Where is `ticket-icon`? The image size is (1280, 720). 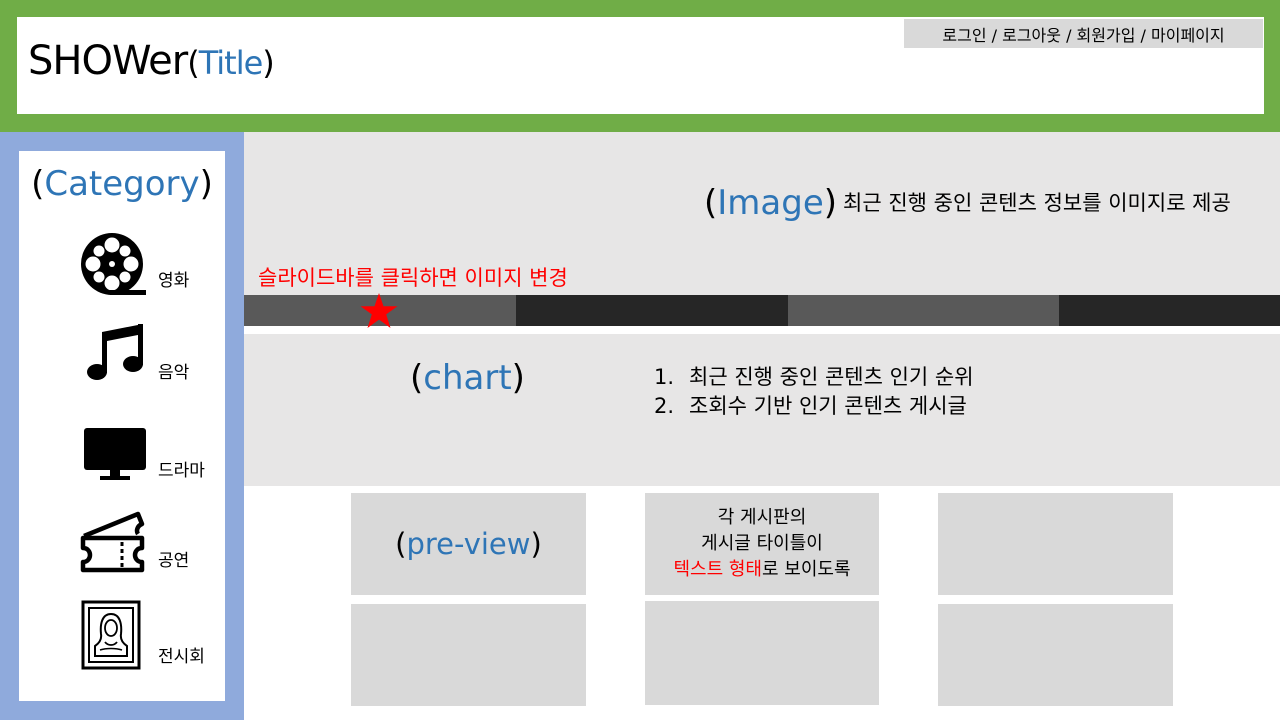 ticket-icon is located at coordinates (112, 542).